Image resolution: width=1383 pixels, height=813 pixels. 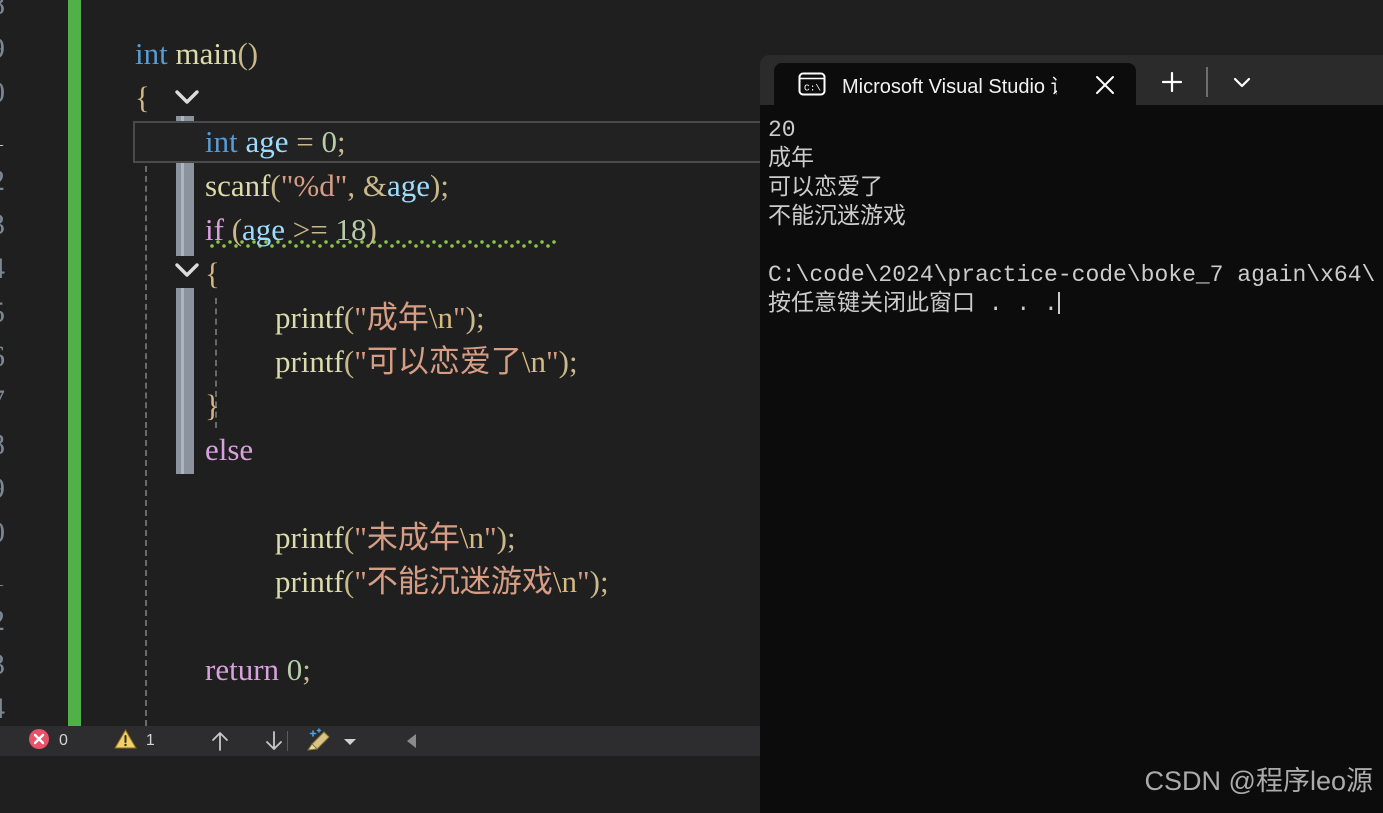 What do you see at coordinates (220, 741) in the screenshot?
I see `prev-issue-button` at bounding box center [220, 741].